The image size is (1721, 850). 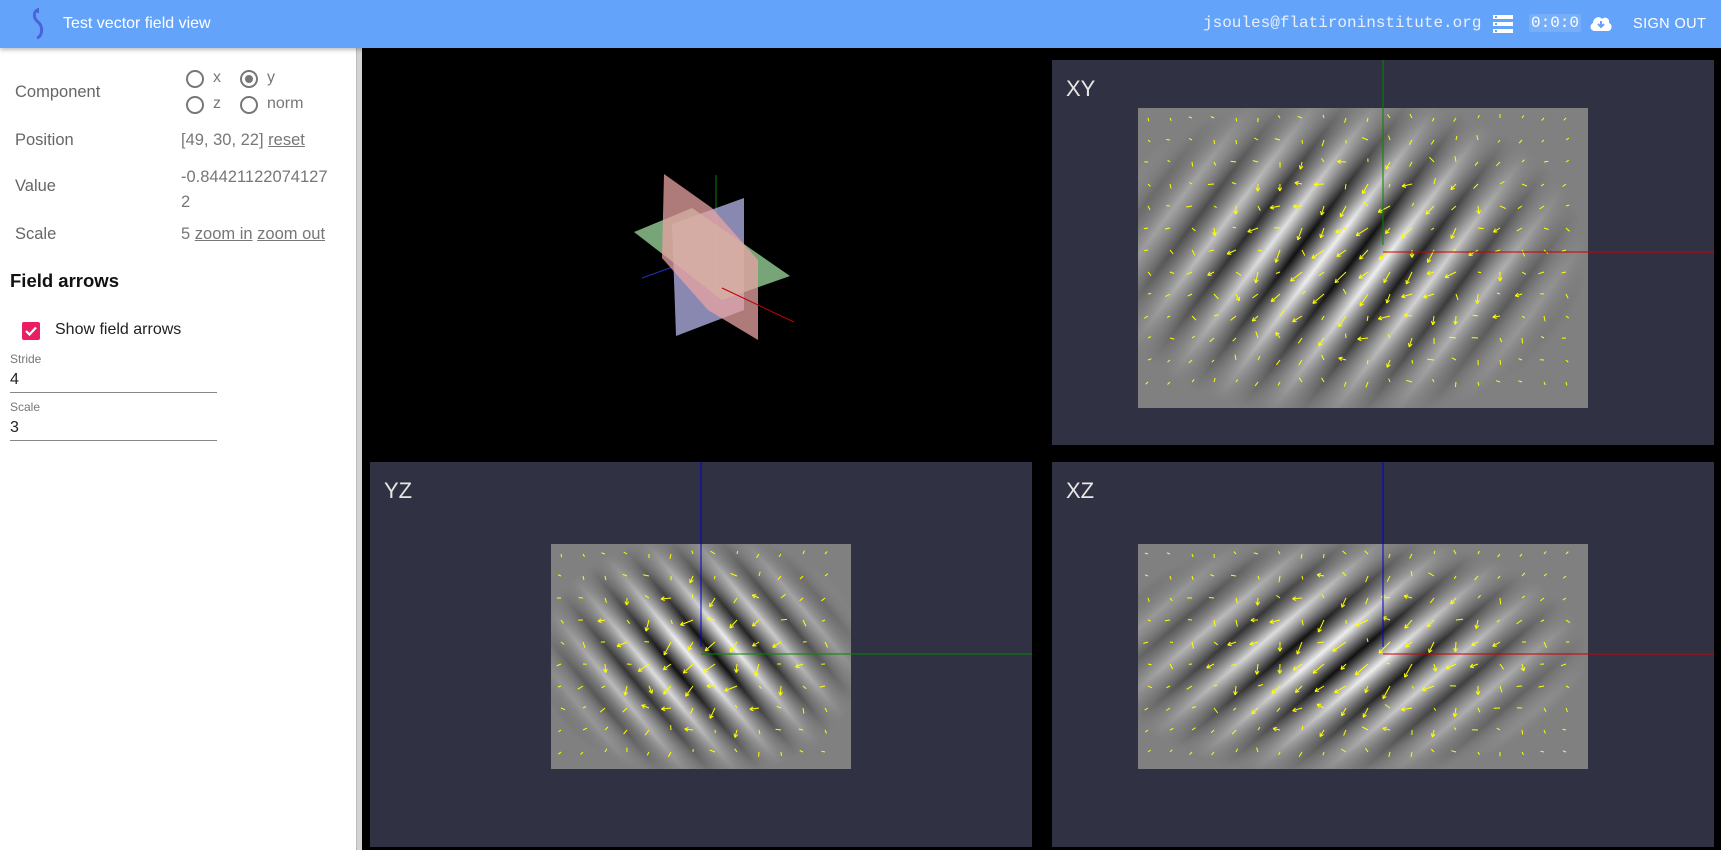 I want to click on scale-value-row: 5 zoom in zoom out, so click(x=253, y=234).